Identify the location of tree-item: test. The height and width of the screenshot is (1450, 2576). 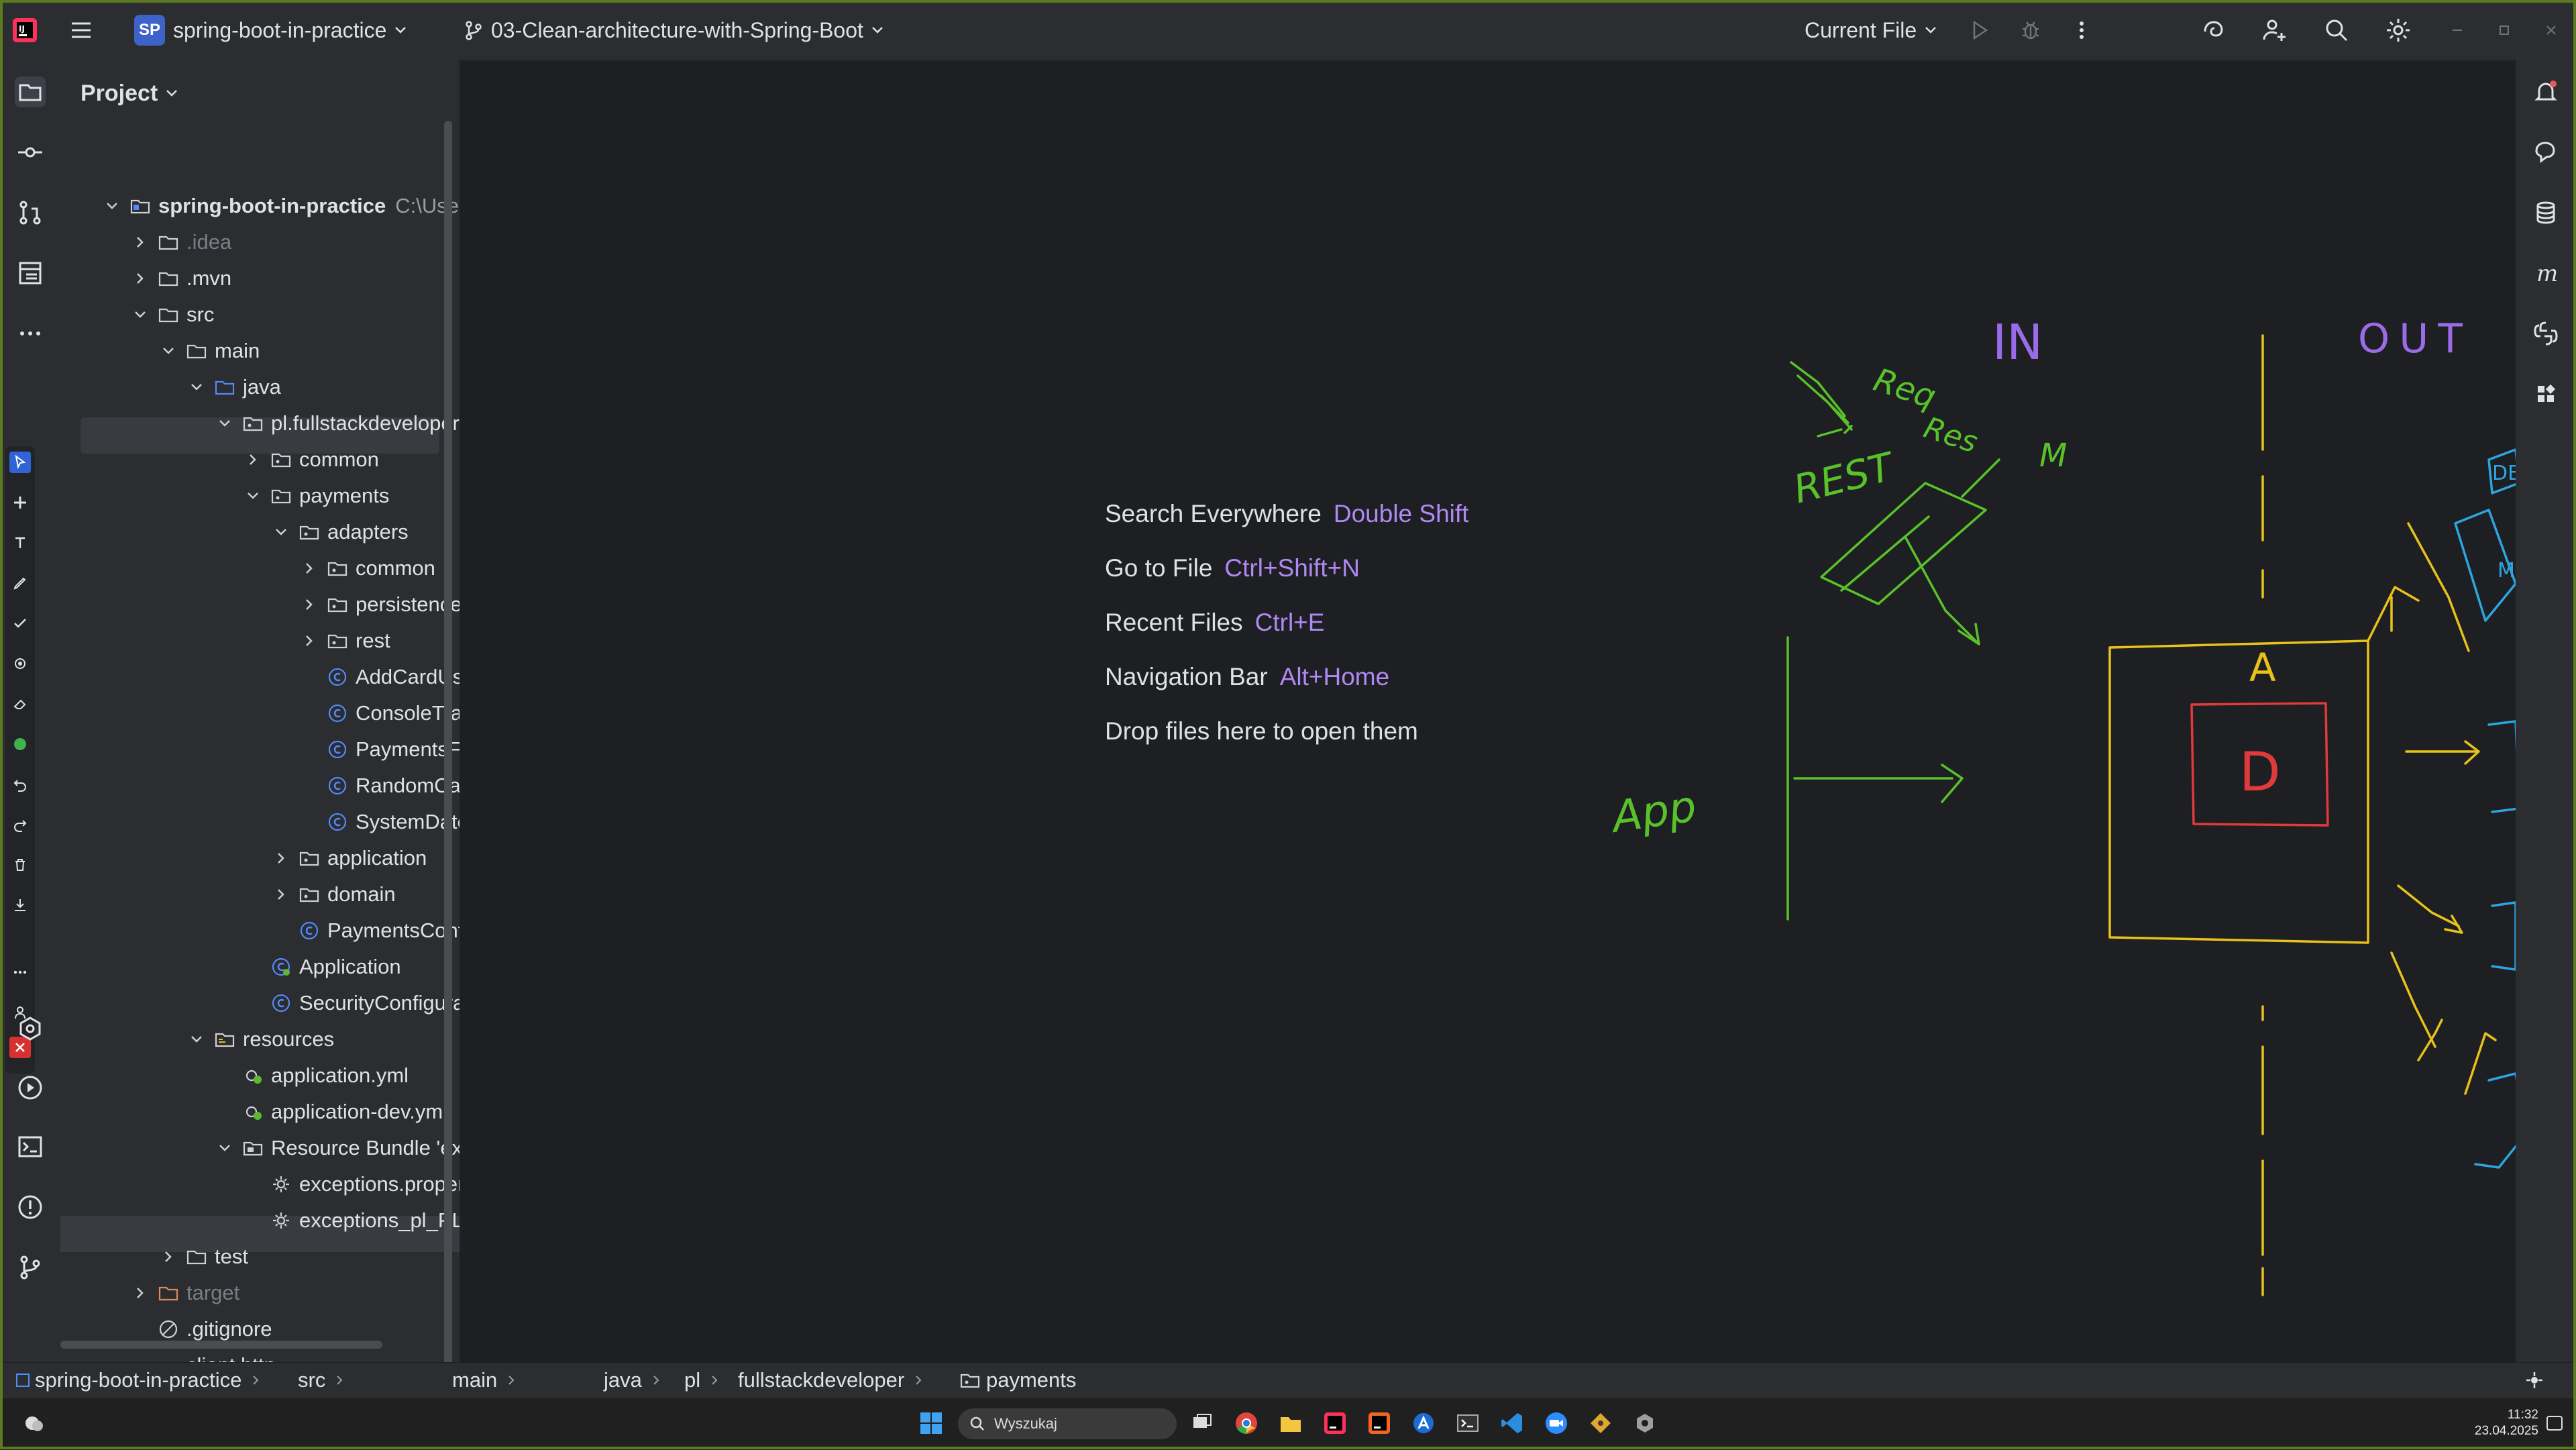
(203, 1257).